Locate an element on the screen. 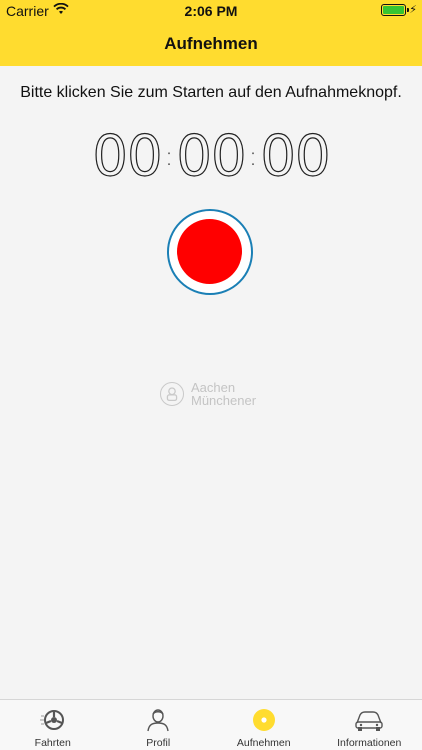  tab-bar: Fahrten Profil Aufnehmen Informationen is located at coordinates (211, 724).